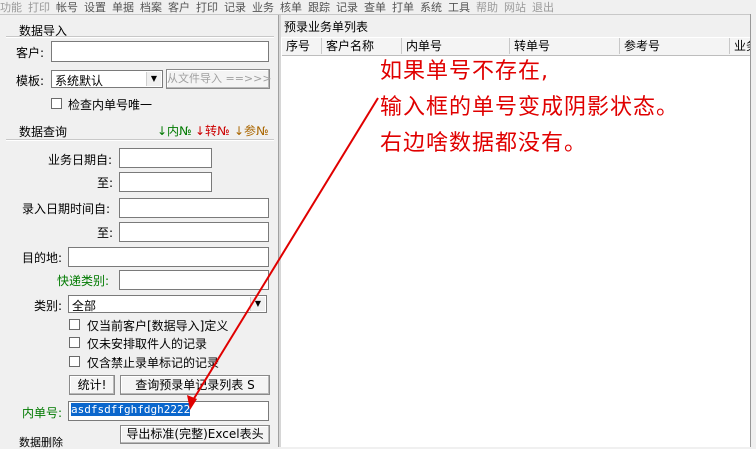 Image resolution: width=756 pixels, height=449 pixels. Describe the element at coordinates (484, 143) in the screenshot. I see `annotation-line-3: 右边啥数据都没有。` at that location.